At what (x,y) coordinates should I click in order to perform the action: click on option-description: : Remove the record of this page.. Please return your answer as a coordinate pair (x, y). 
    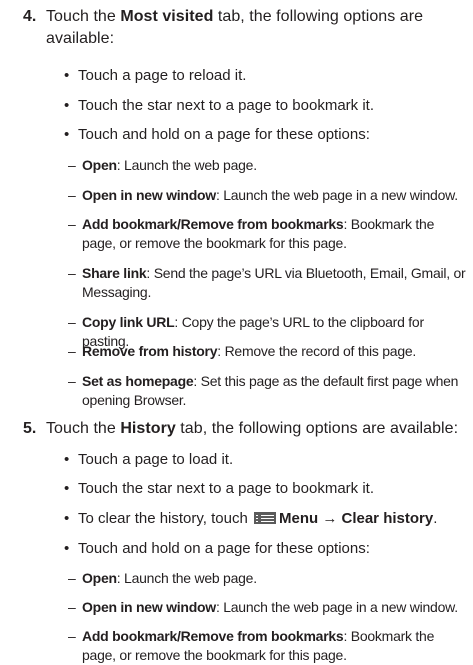
    Looking at the image, I should click on (317, 351).